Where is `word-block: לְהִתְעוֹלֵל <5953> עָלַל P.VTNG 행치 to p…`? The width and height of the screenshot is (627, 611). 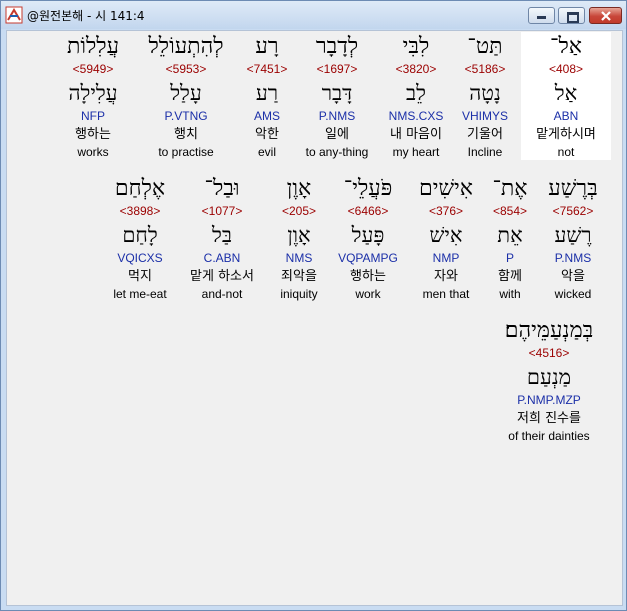
word-block: לְהִתְעוֹלֵל <5953> עָלַל P.VTNG 행치 to p… is located at coordinates (186, 96).